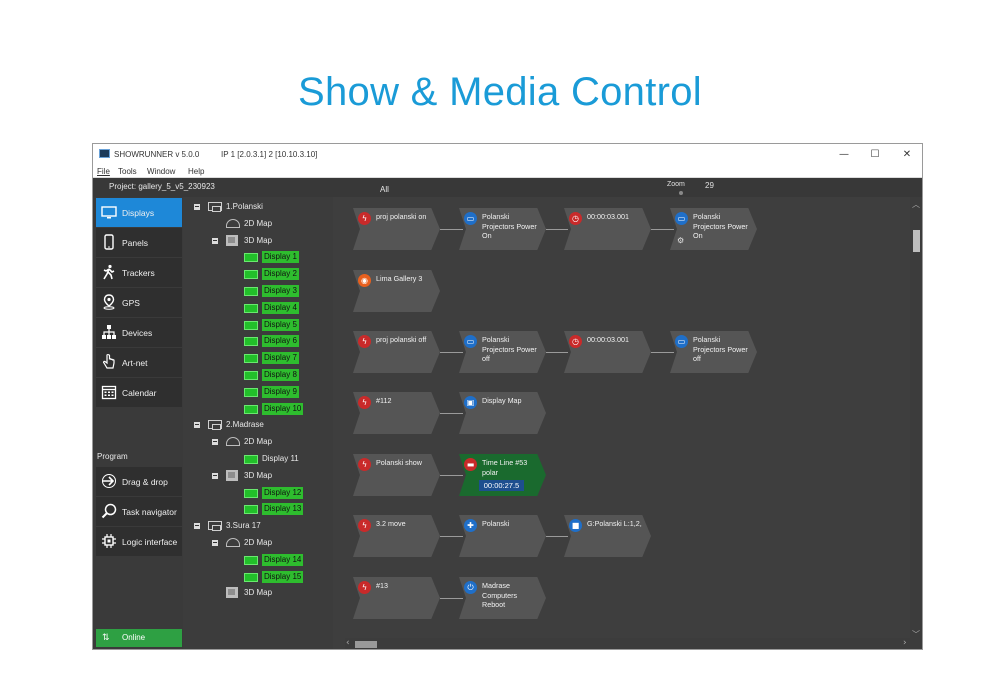 This screenshot has height=700, width=1000. Describe the element at coordinates (384, 189) in the screenshot. I see `filter-all: All` at that location.